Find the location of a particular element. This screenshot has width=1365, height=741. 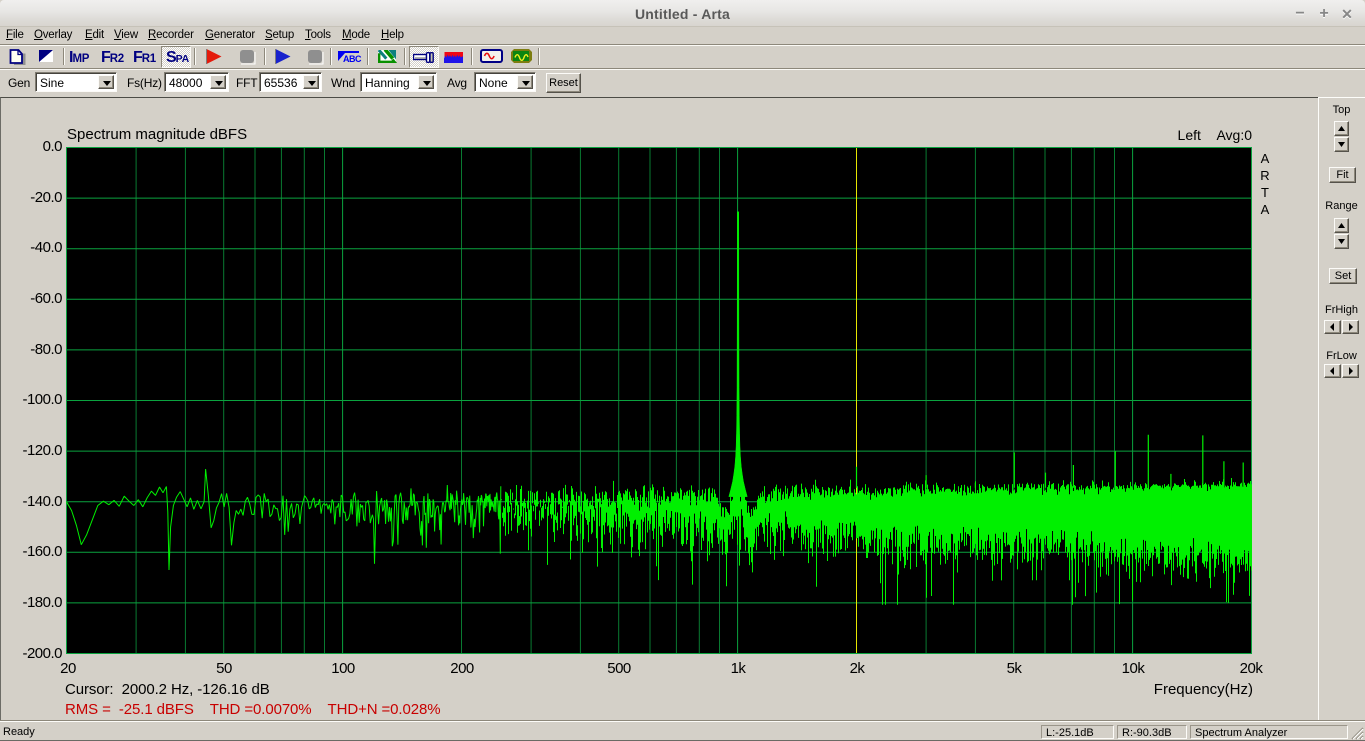

svg-text: ABC is located at coordinates (352, 58).